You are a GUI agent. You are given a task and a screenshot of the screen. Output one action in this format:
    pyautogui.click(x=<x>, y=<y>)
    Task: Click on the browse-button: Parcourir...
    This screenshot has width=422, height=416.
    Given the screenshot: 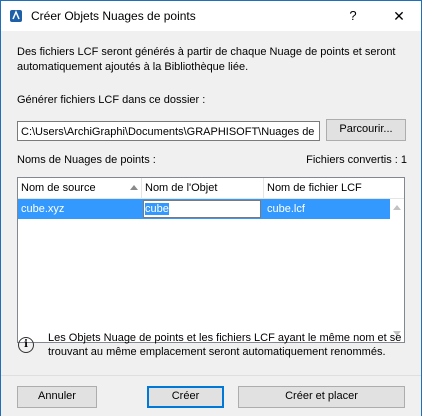 What is the action you would take?
    pyautogui.click(x=366, y=130)
    